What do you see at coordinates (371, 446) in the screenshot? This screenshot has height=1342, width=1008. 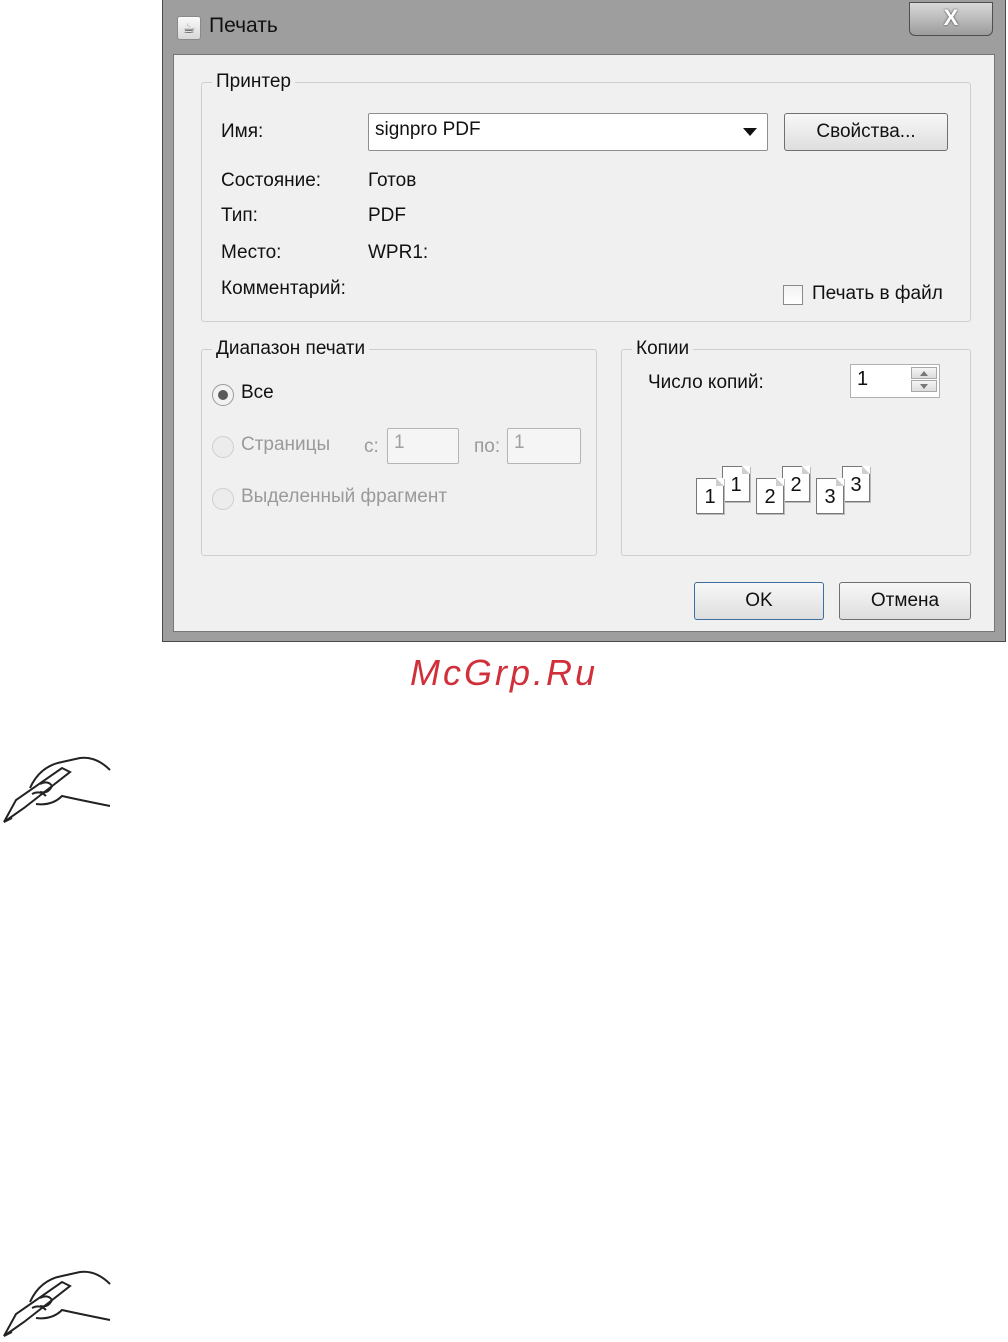 I see `range-from-label: с:` at bounding box center [371, 446].